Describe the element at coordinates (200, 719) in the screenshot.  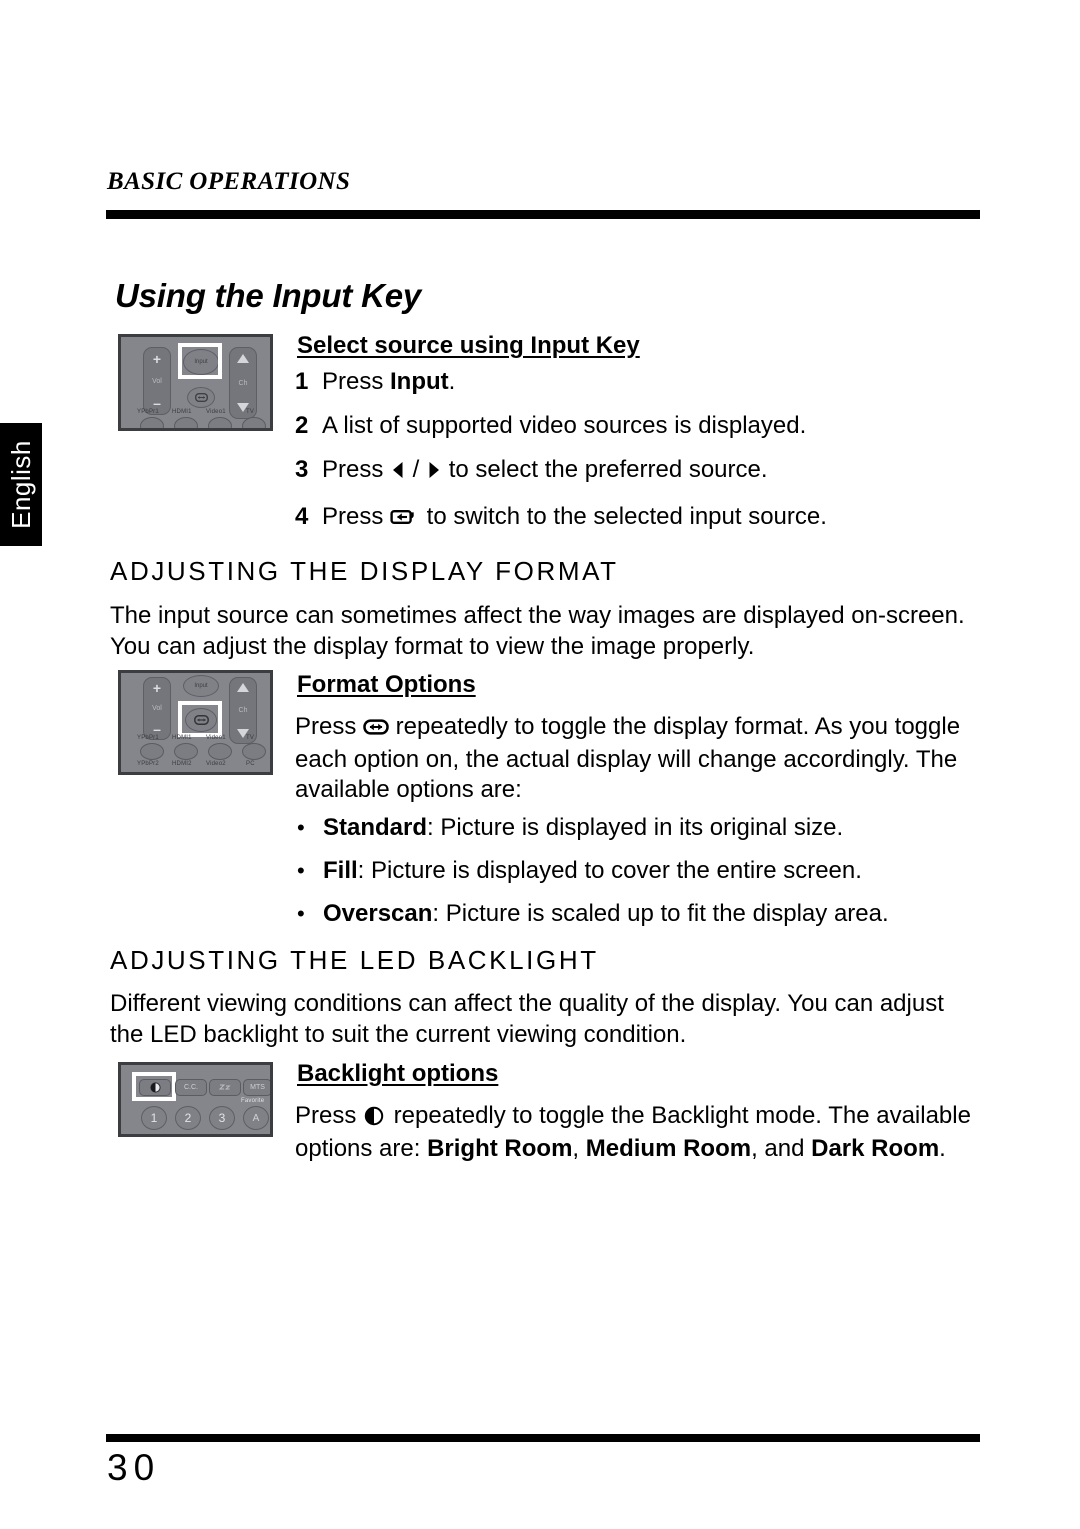
I see `format-button-highlight` at that location.